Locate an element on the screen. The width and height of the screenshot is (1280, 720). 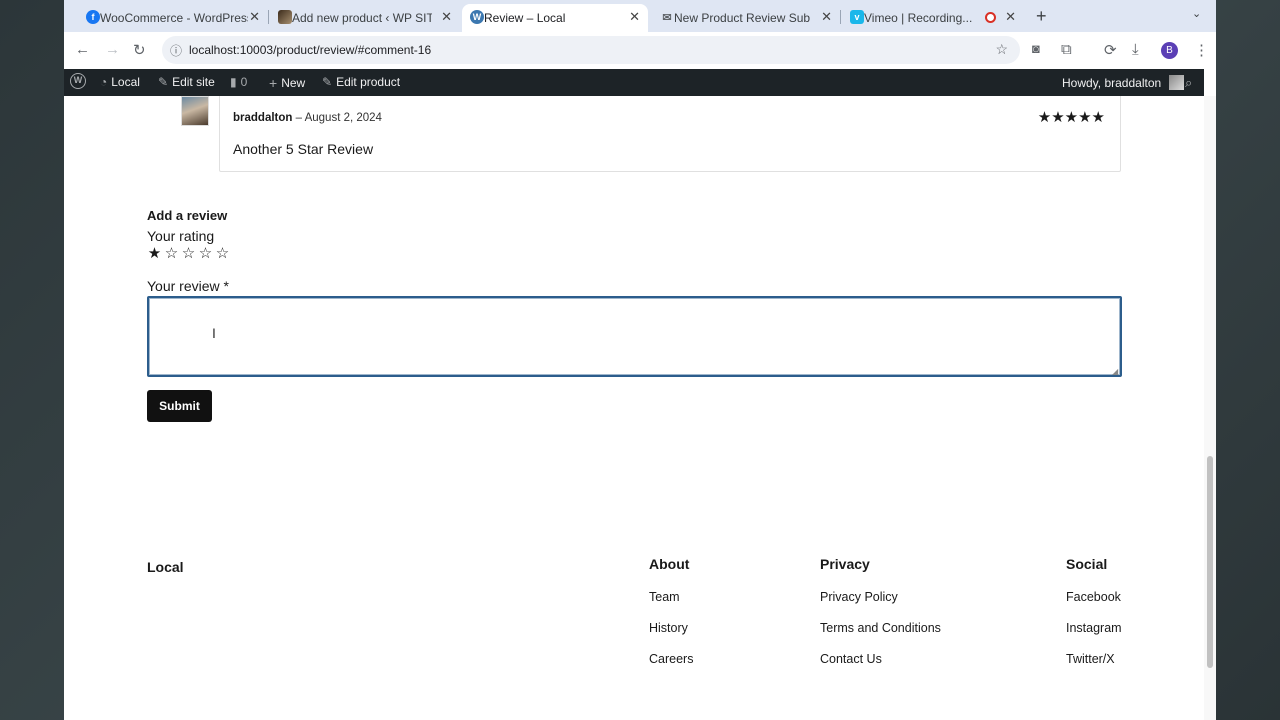
reload-icon: ↻ is located at coordinates (139, 50).